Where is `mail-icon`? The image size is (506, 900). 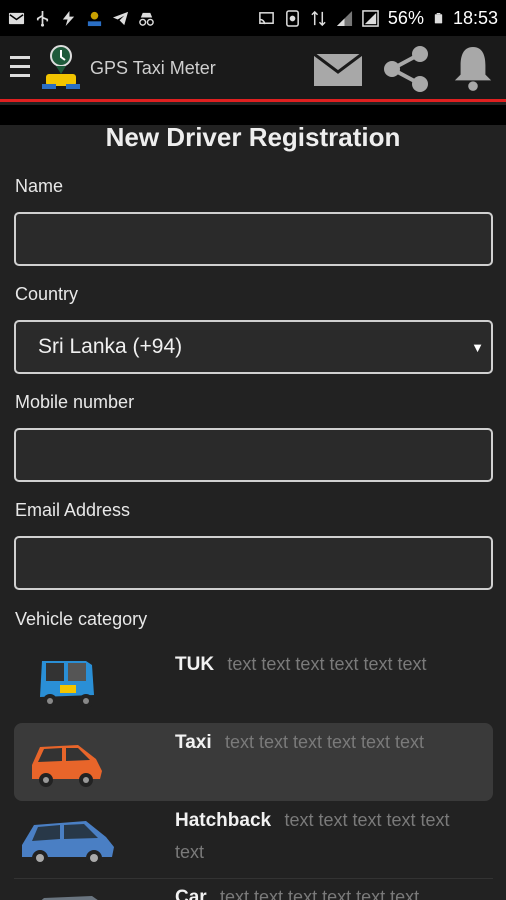 mail-icon is located at coordinates (338, 70).